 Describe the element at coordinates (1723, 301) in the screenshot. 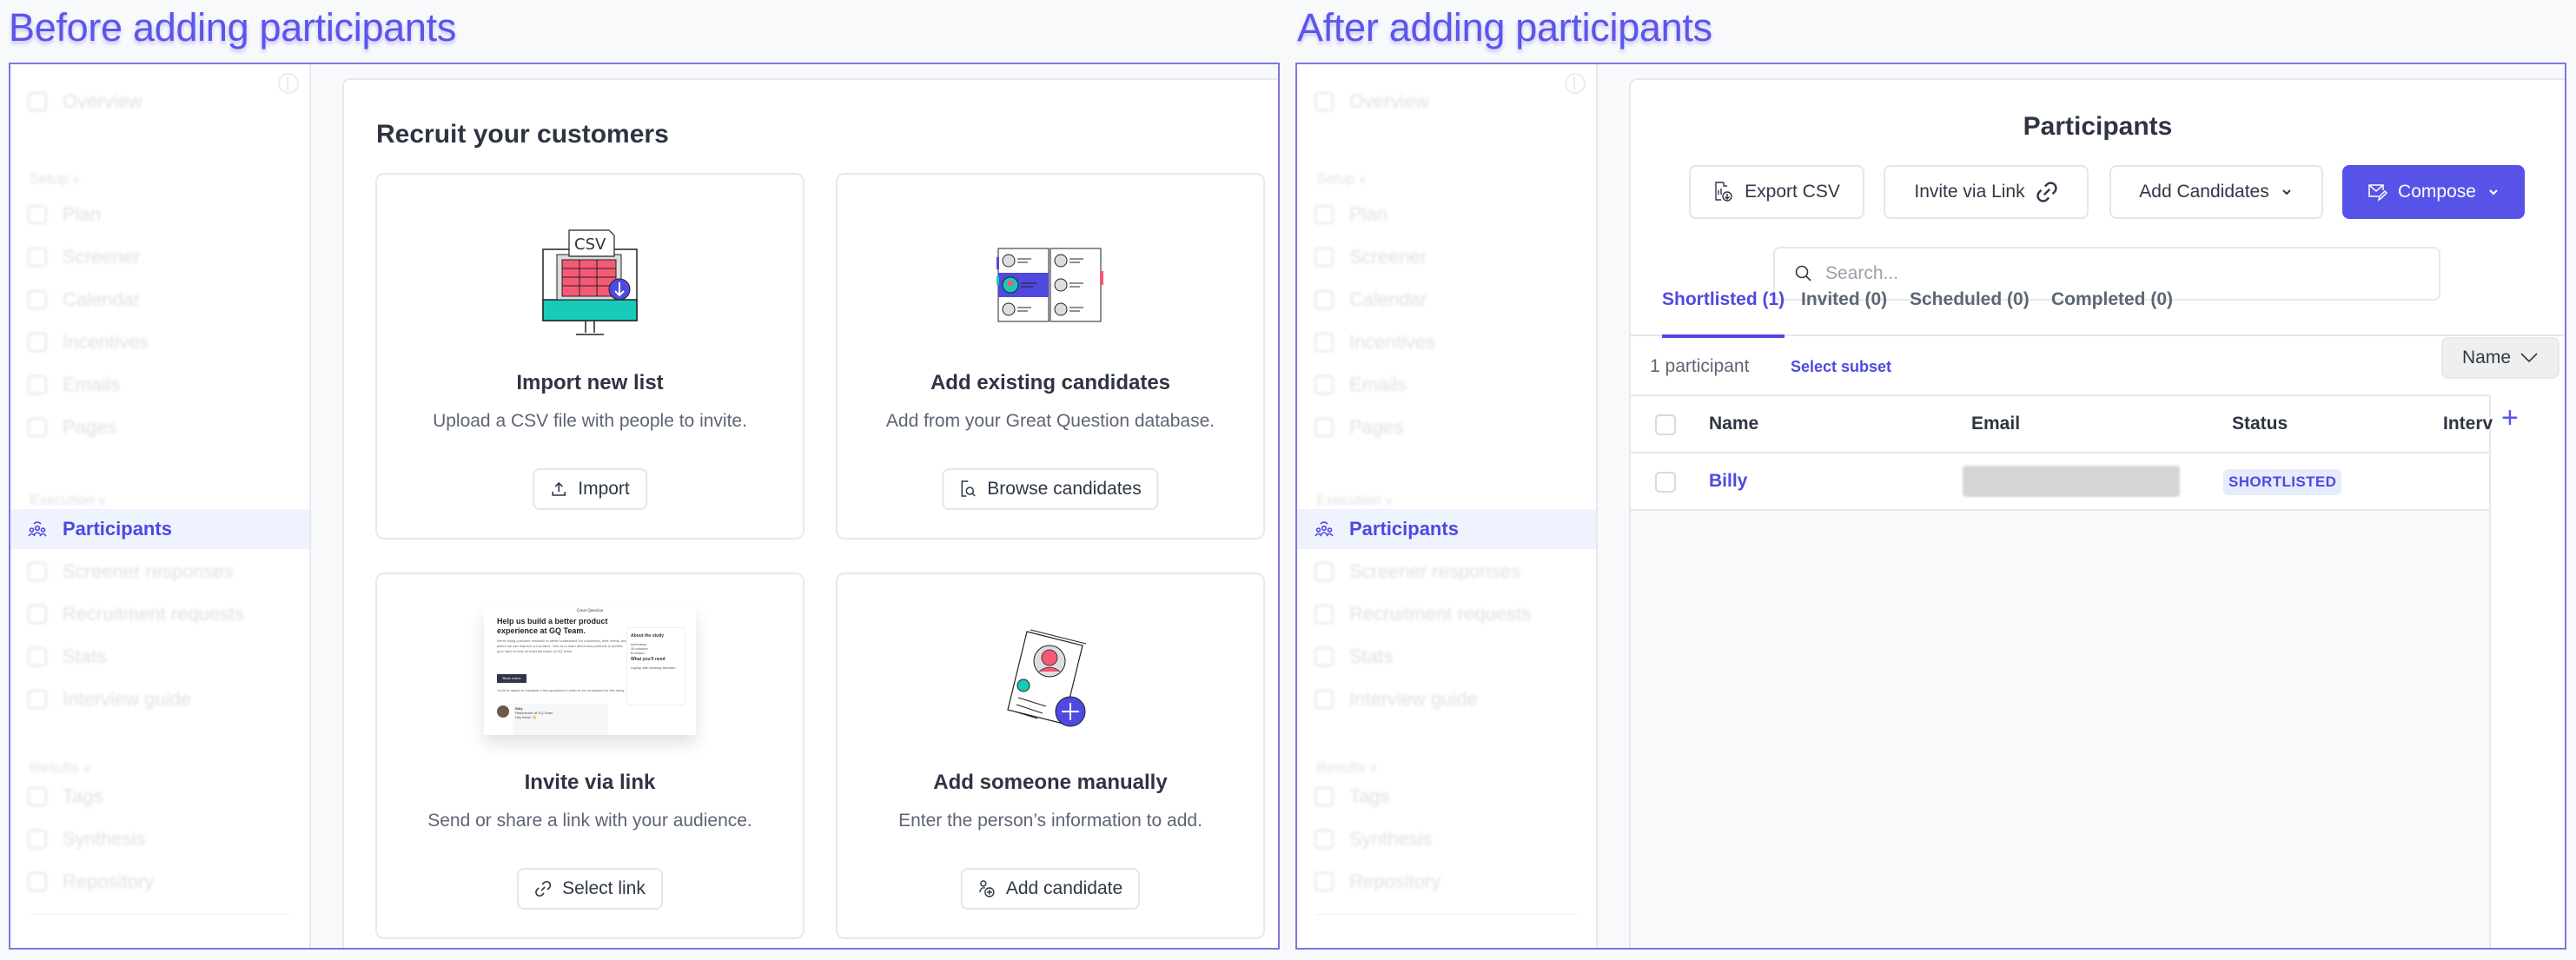

I see `tab-shortlisted: Shortlisted (1)` at that location.